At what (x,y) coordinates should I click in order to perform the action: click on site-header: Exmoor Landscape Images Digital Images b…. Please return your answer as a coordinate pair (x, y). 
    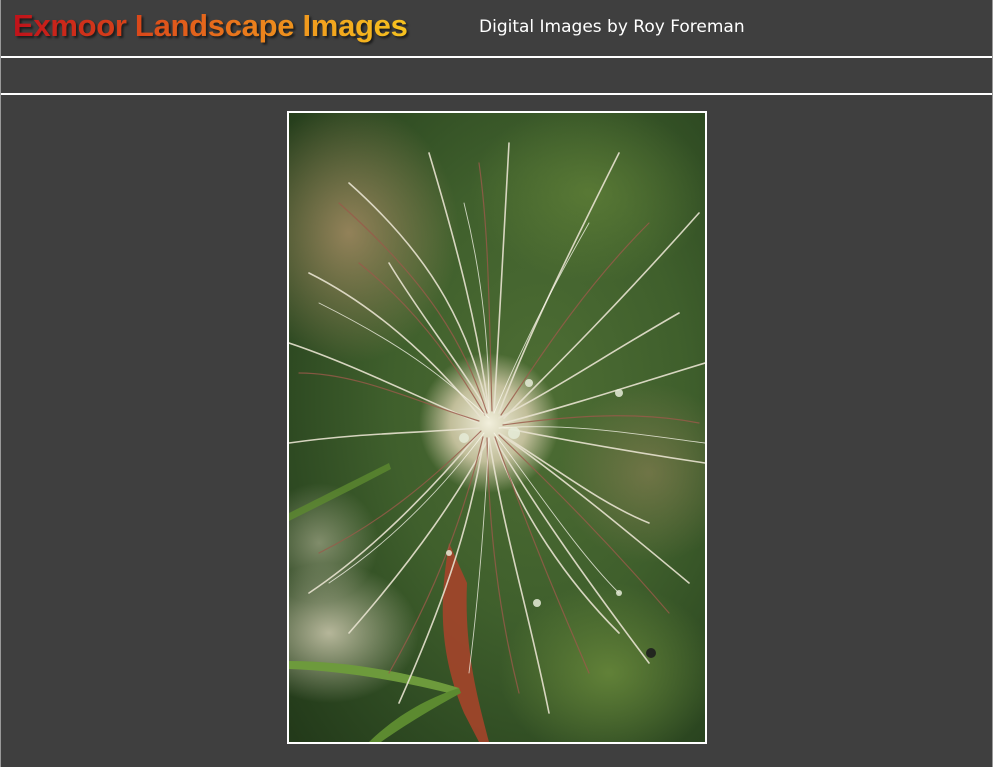
    Looking at the image, I should click on (496, 29).